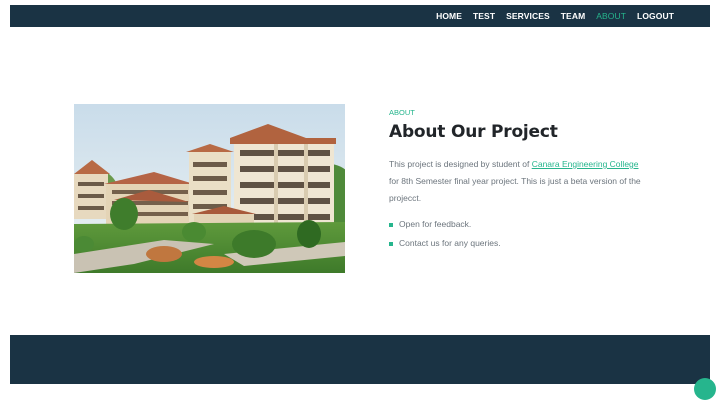 This screenshot has width=719, height=400. Describe the element at coordinates (450, 243) in the screenshot. I see `list-item-text: Contact us for any queries.` at that location.